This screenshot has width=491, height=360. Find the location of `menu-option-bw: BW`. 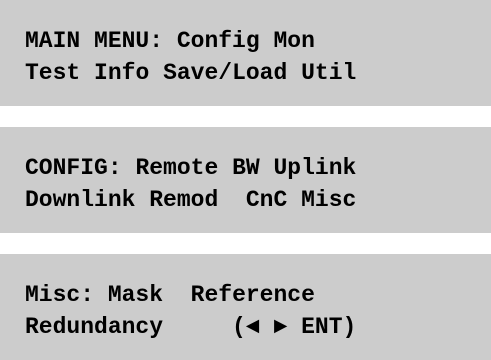

menu-option-bw: BW is located at coordinates (246, 168).